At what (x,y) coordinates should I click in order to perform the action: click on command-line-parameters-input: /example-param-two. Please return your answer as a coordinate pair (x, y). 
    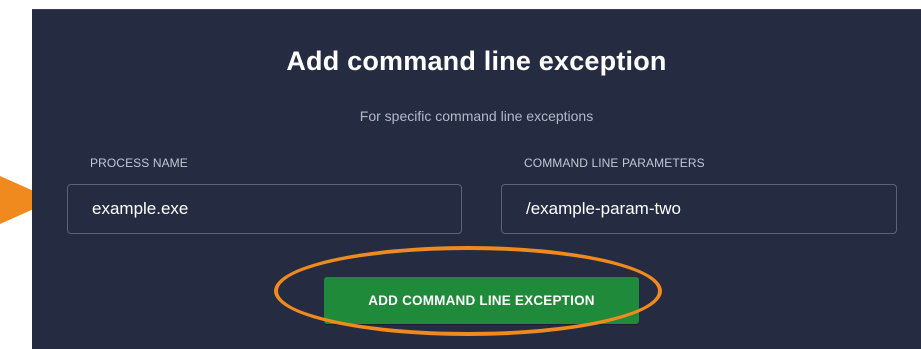
    Looking at the image, I should click on (699, 209).